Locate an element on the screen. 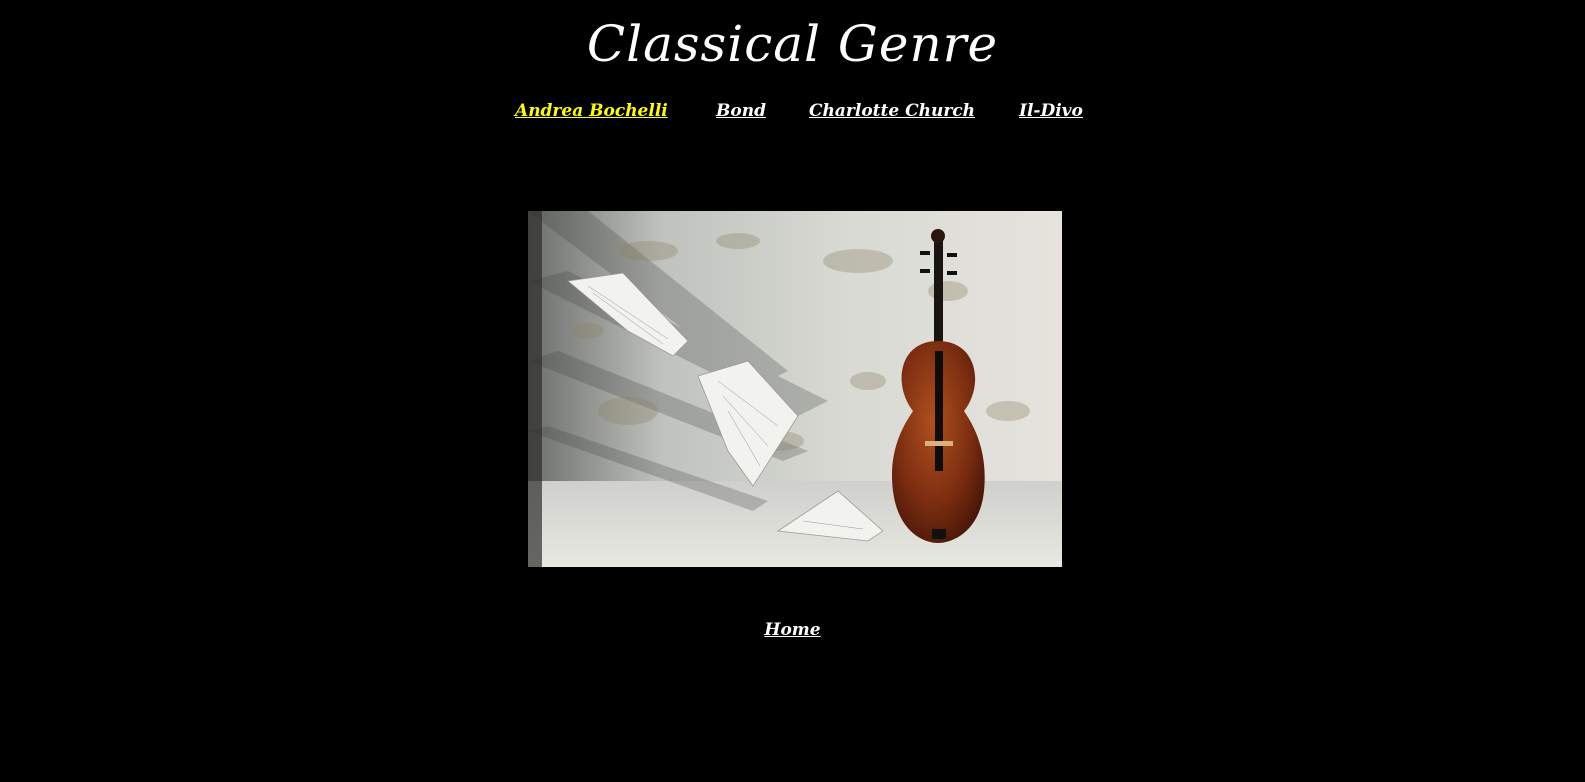 This screenshot has height=782, width=1585. nav-link-andrea-bochelli: Andrea Bochelli is located at coordinates (591, 111).